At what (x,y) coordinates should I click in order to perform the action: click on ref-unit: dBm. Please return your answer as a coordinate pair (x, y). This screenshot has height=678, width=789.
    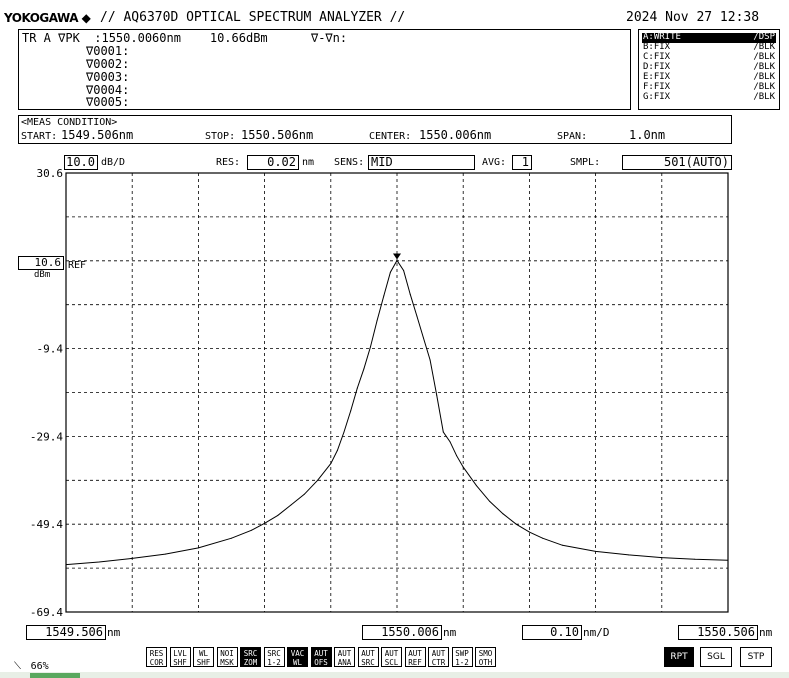
    Looking at the image, I should click on (42, 275).